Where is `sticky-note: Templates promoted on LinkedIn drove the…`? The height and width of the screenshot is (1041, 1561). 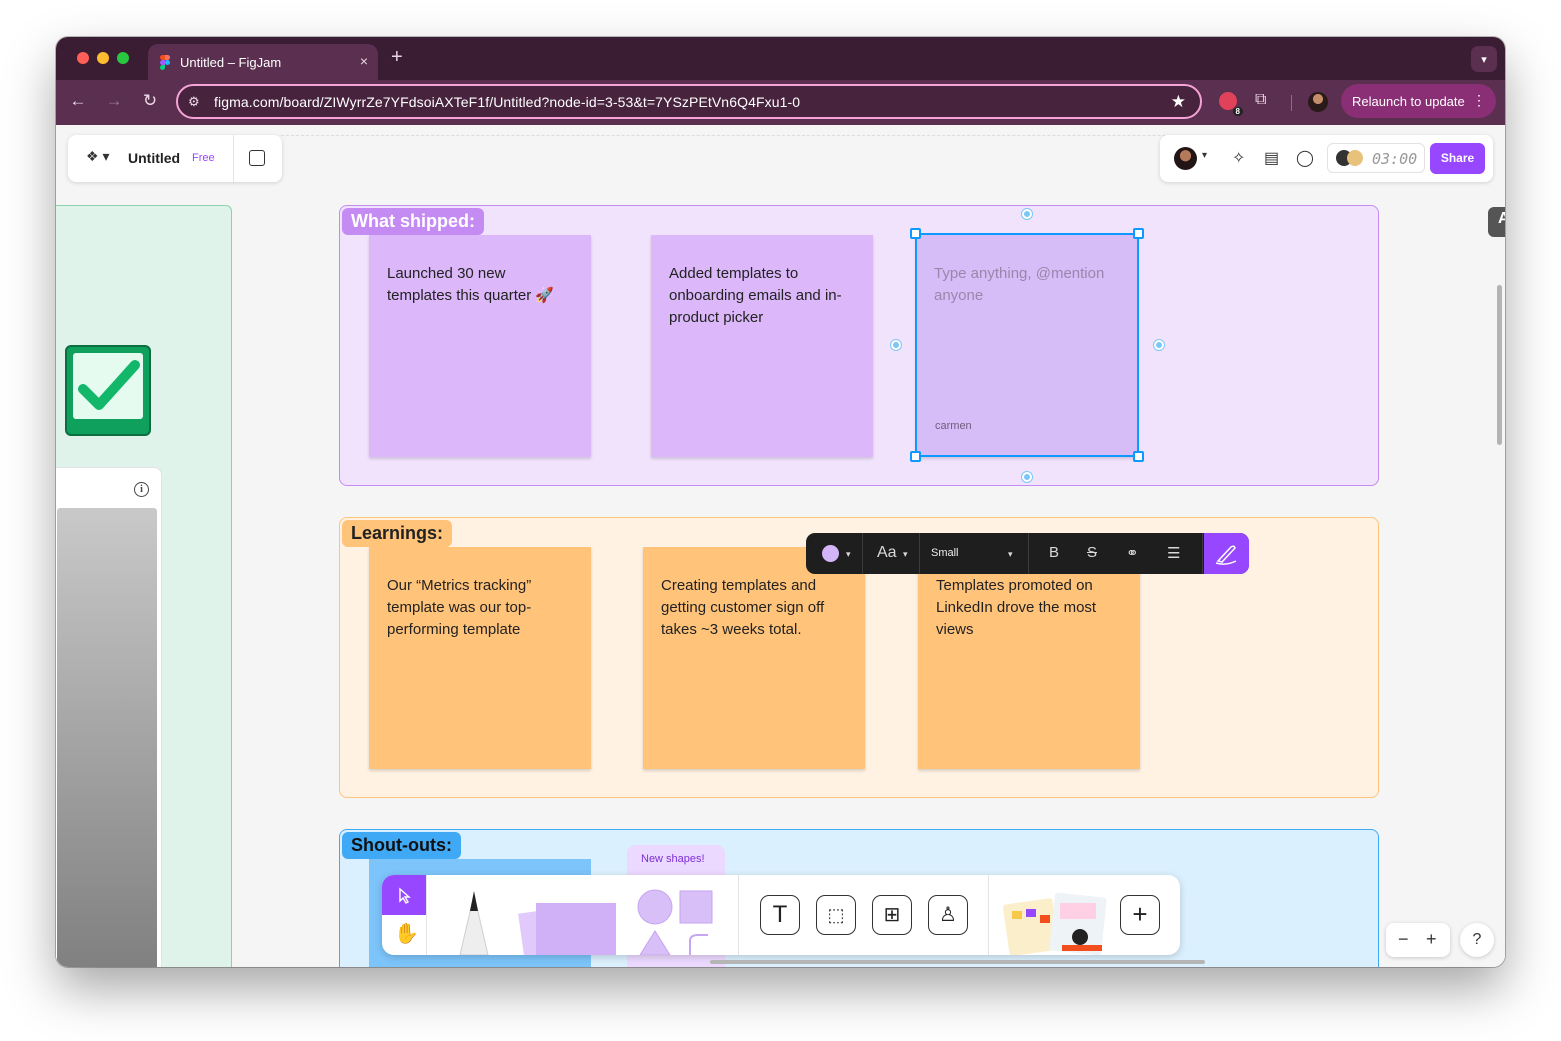
sticky-note: Templates promoted on LinkedIn drove the… is located at coordinates (1029, 658).